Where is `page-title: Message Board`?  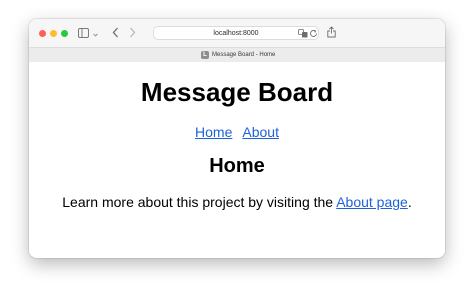 page-title: Message Board is located at coordinates (237, 92).